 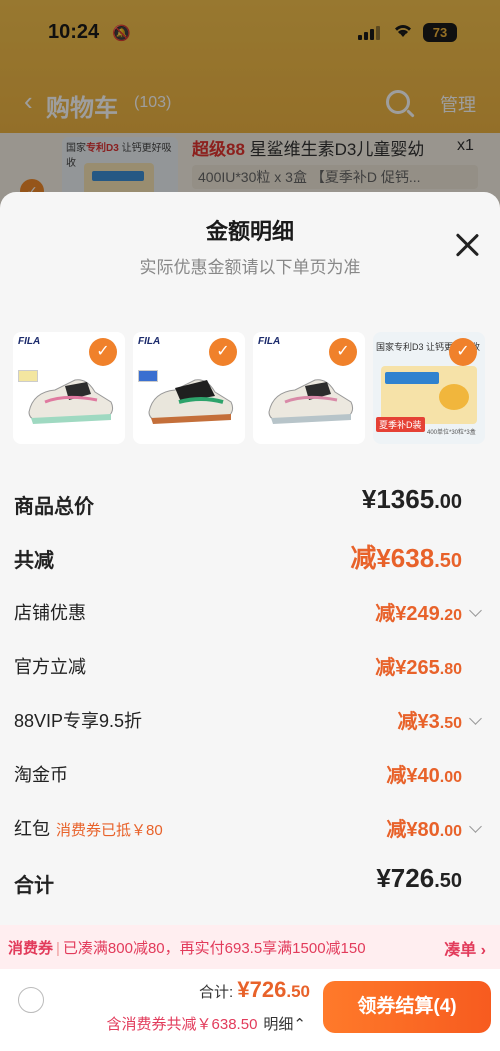 I want to click on row-value: 减¥3.50, so click(x=430, y=719).